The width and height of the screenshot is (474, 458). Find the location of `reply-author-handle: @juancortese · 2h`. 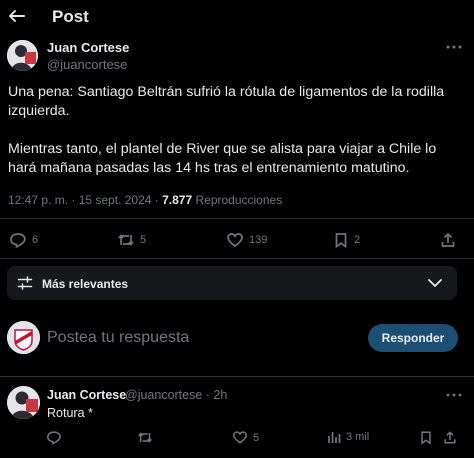

reply-author-handle: @juancortese · 2h is located at coordinates (176, 395).